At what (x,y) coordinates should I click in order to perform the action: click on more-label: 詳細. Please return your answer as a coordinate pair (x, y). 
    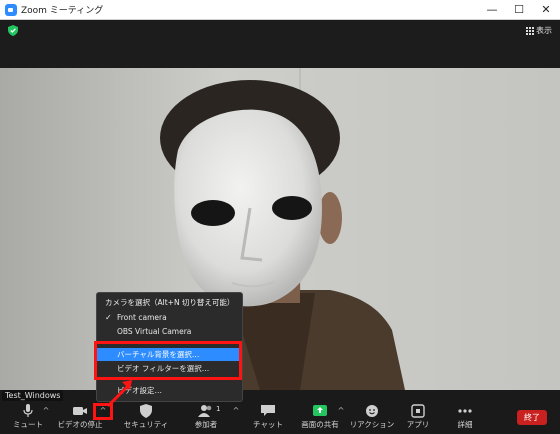
    Looking at the image, I should click on (465, 424).